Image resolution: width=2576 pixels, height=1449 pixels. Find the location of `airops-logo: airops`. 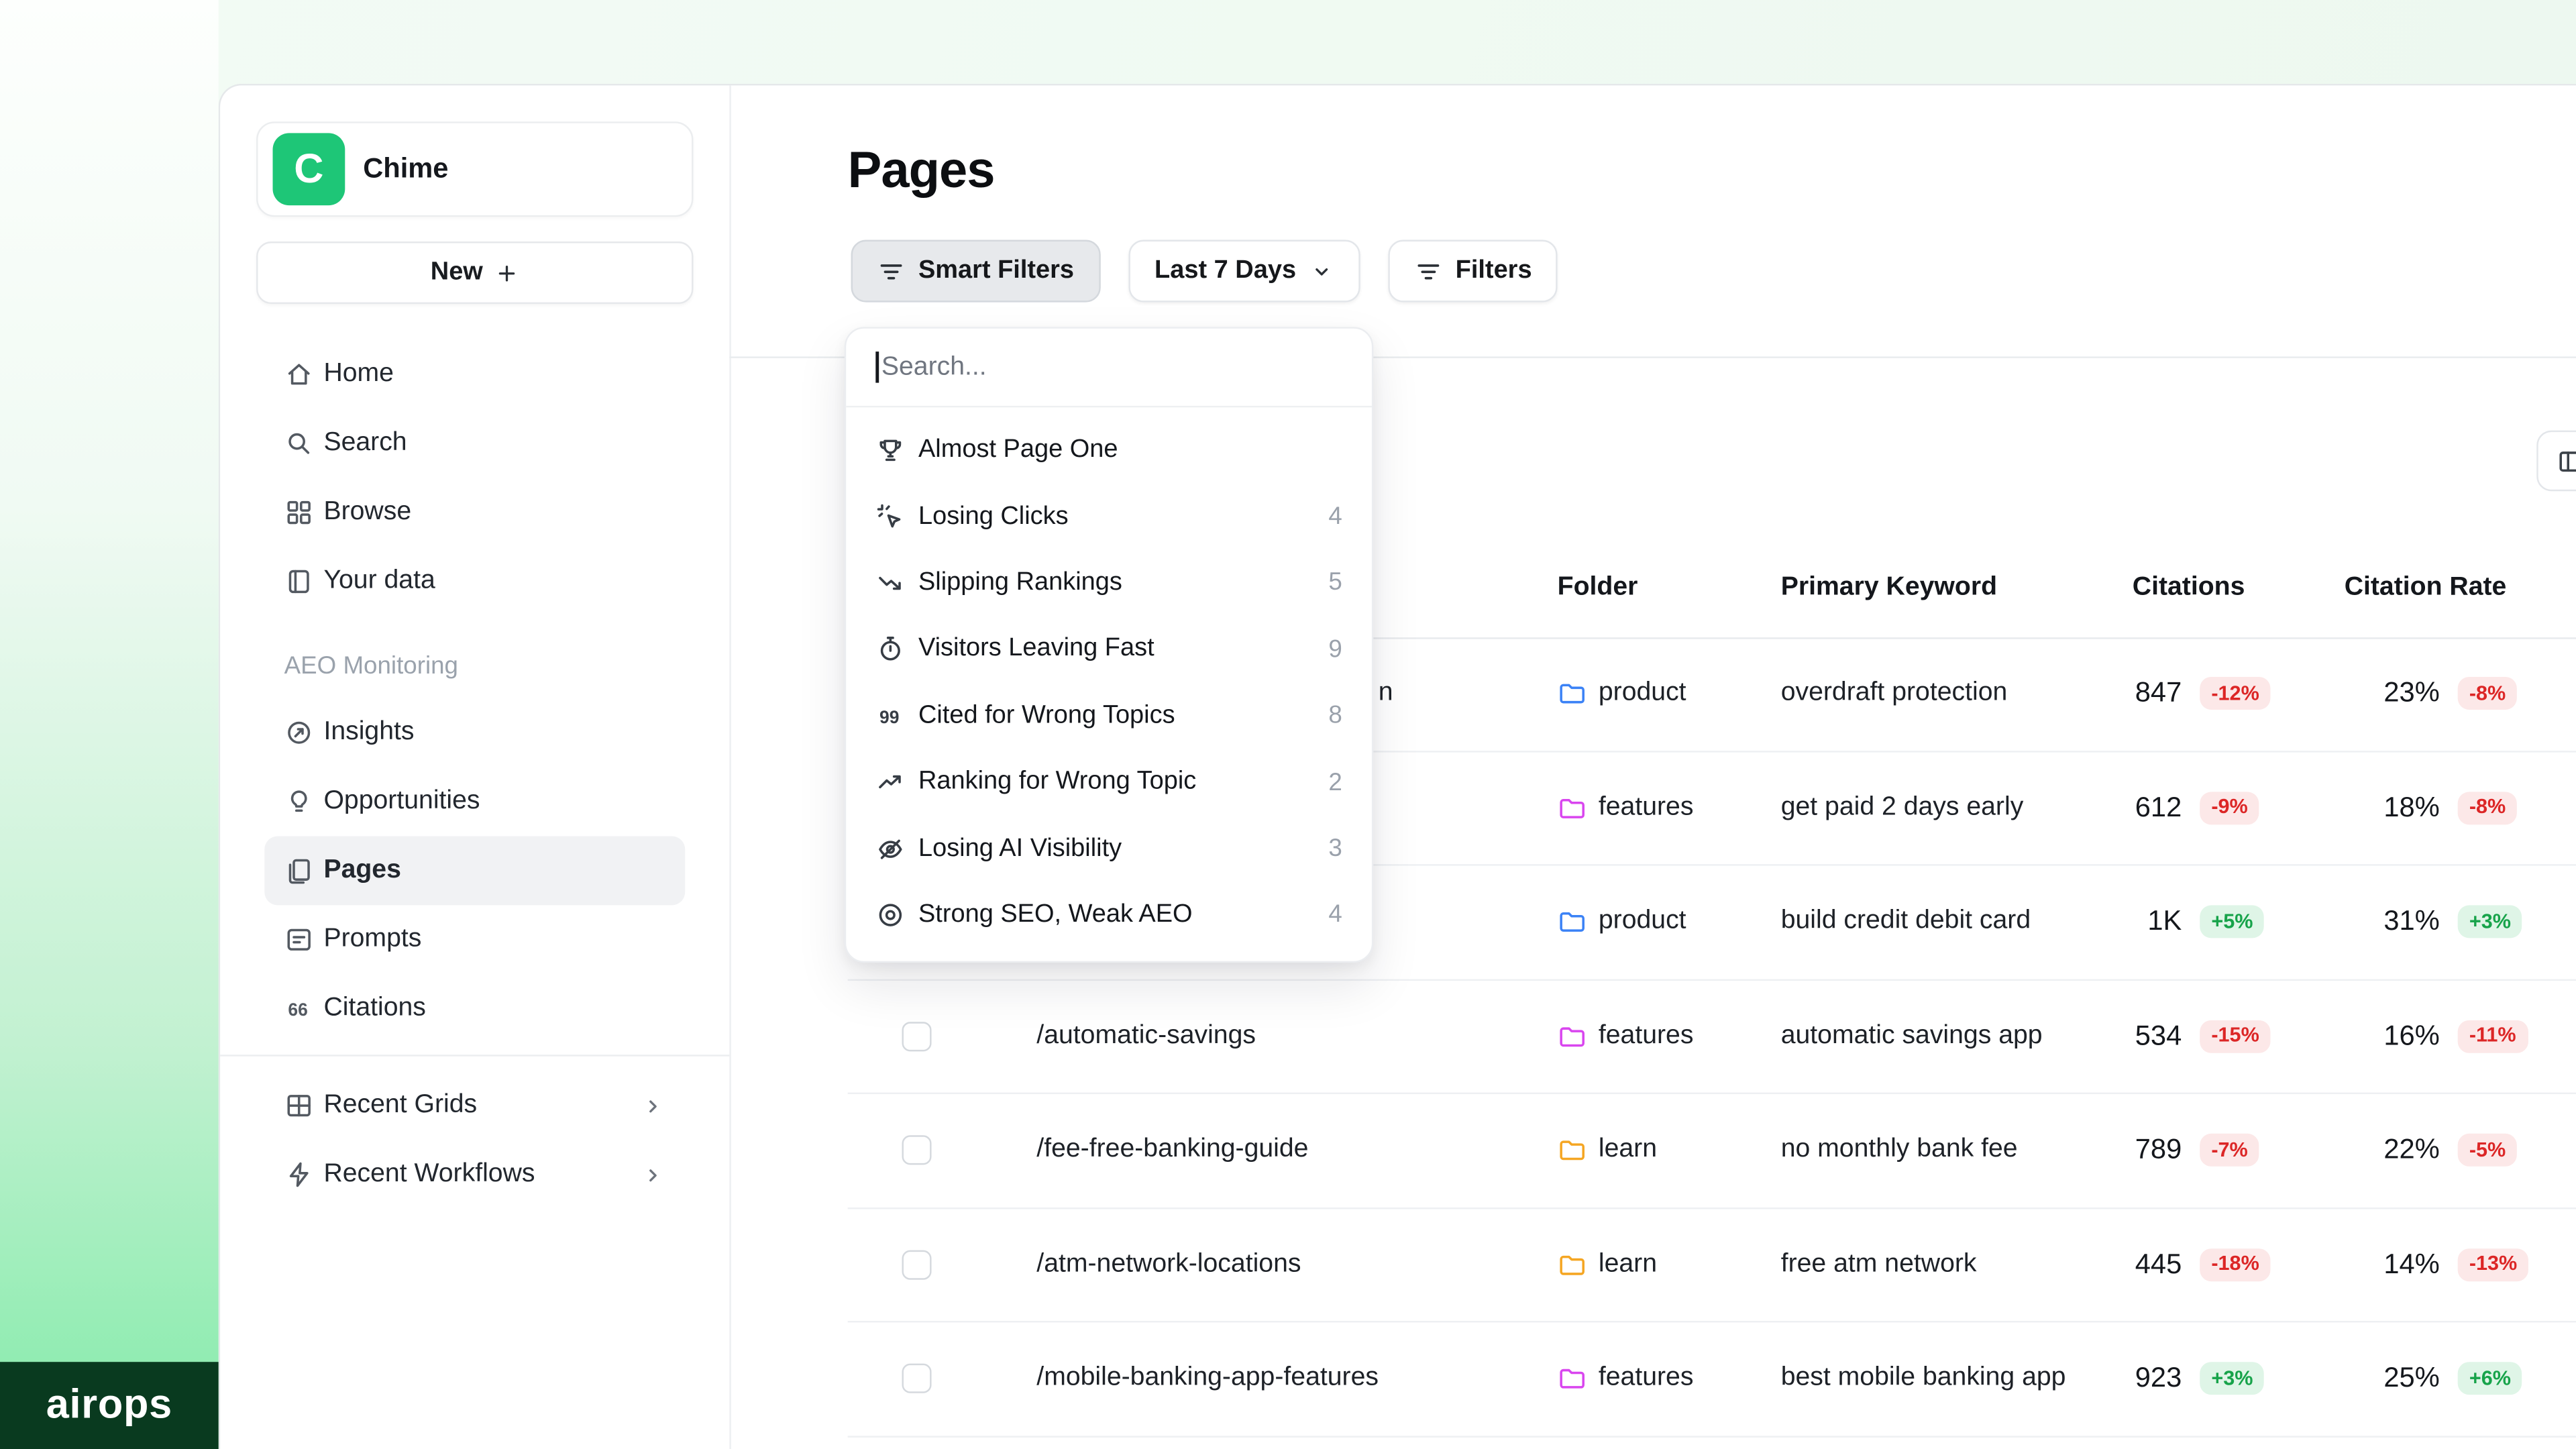

airops-logo: airops is located at coordinates (109, 1405).